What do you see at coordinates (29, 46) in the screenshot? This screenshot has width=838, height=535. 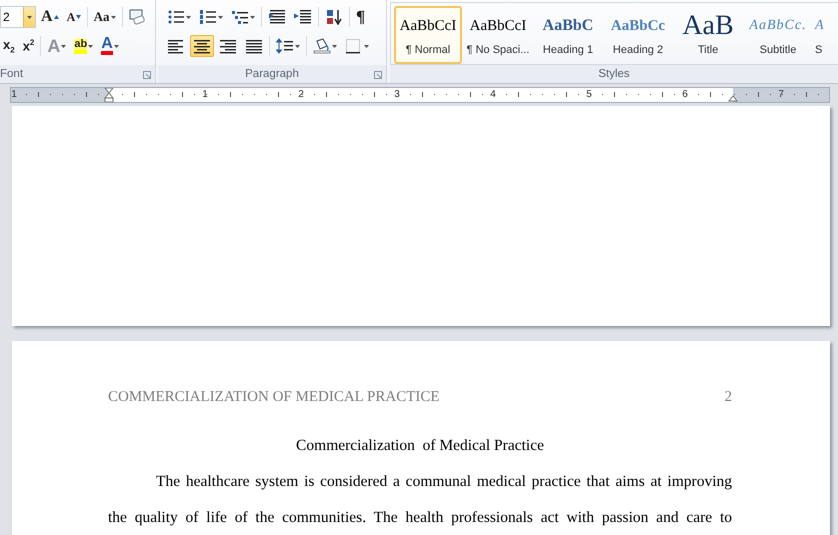 I see `superscript-button: x$^{2}$` at bounding box center [29, 46].